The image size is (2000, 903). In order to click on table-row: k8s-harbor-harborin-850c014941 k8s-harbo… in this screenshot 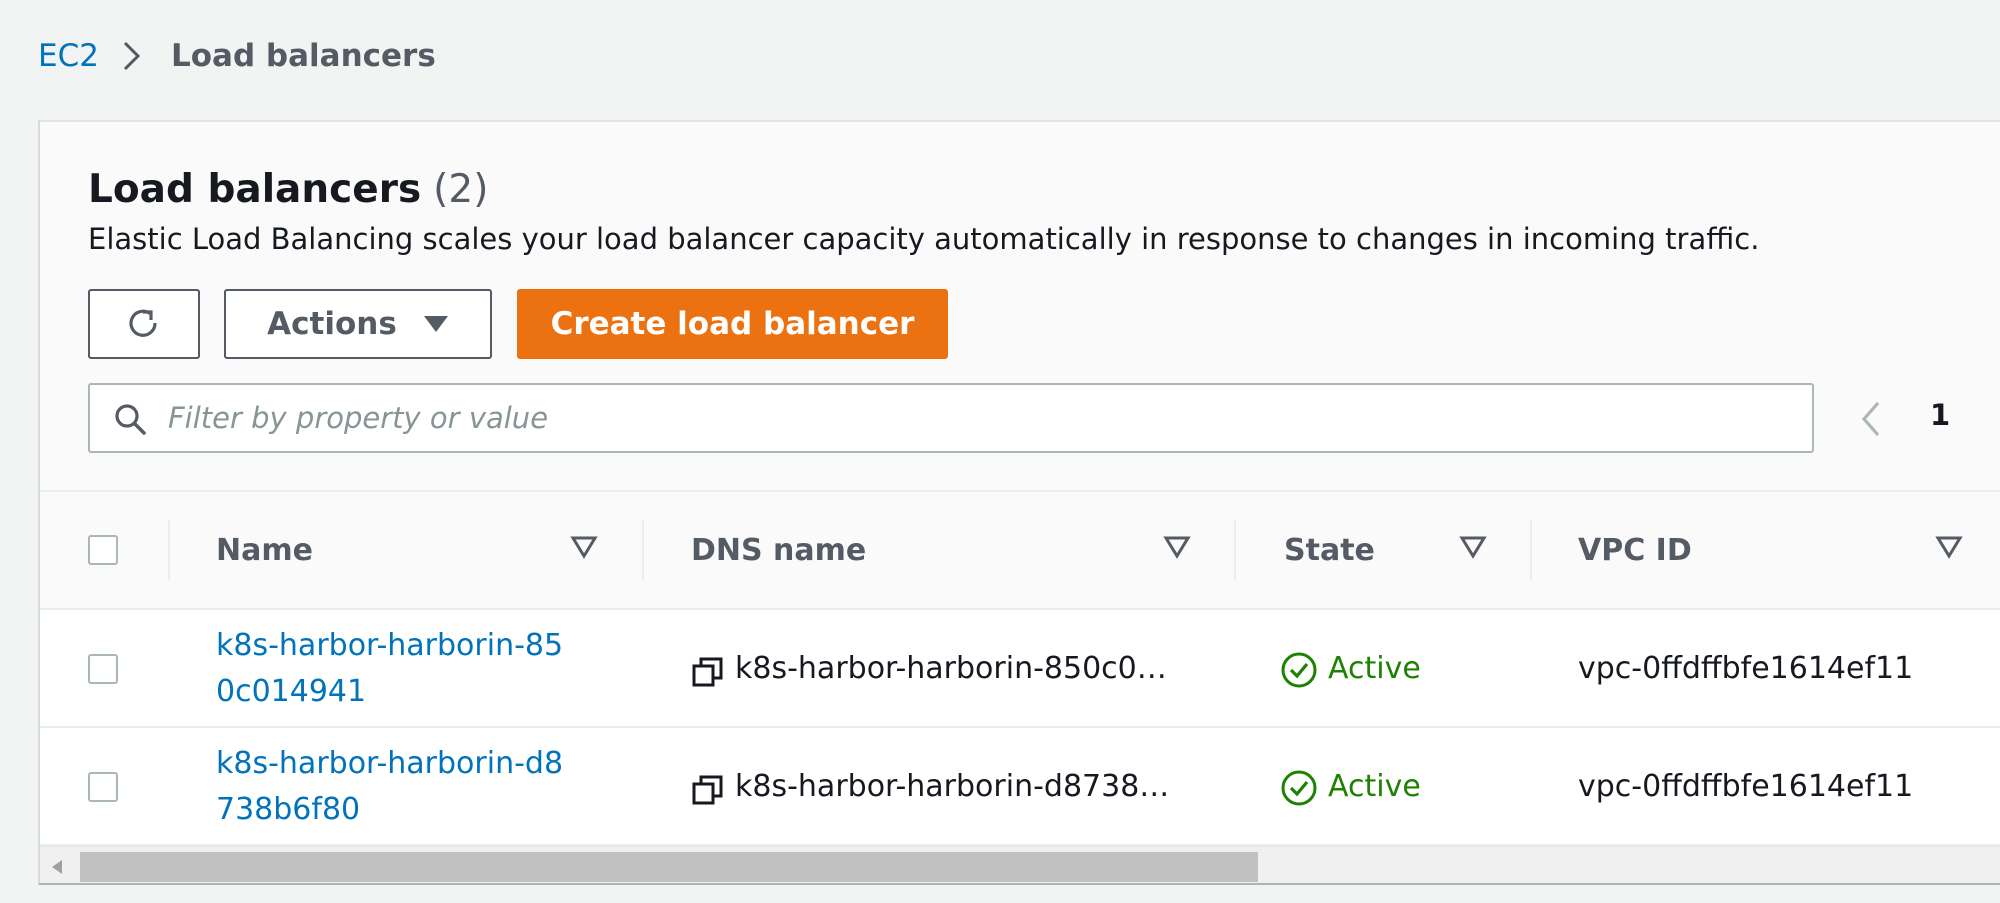, I will do `click(1020, 669)`.